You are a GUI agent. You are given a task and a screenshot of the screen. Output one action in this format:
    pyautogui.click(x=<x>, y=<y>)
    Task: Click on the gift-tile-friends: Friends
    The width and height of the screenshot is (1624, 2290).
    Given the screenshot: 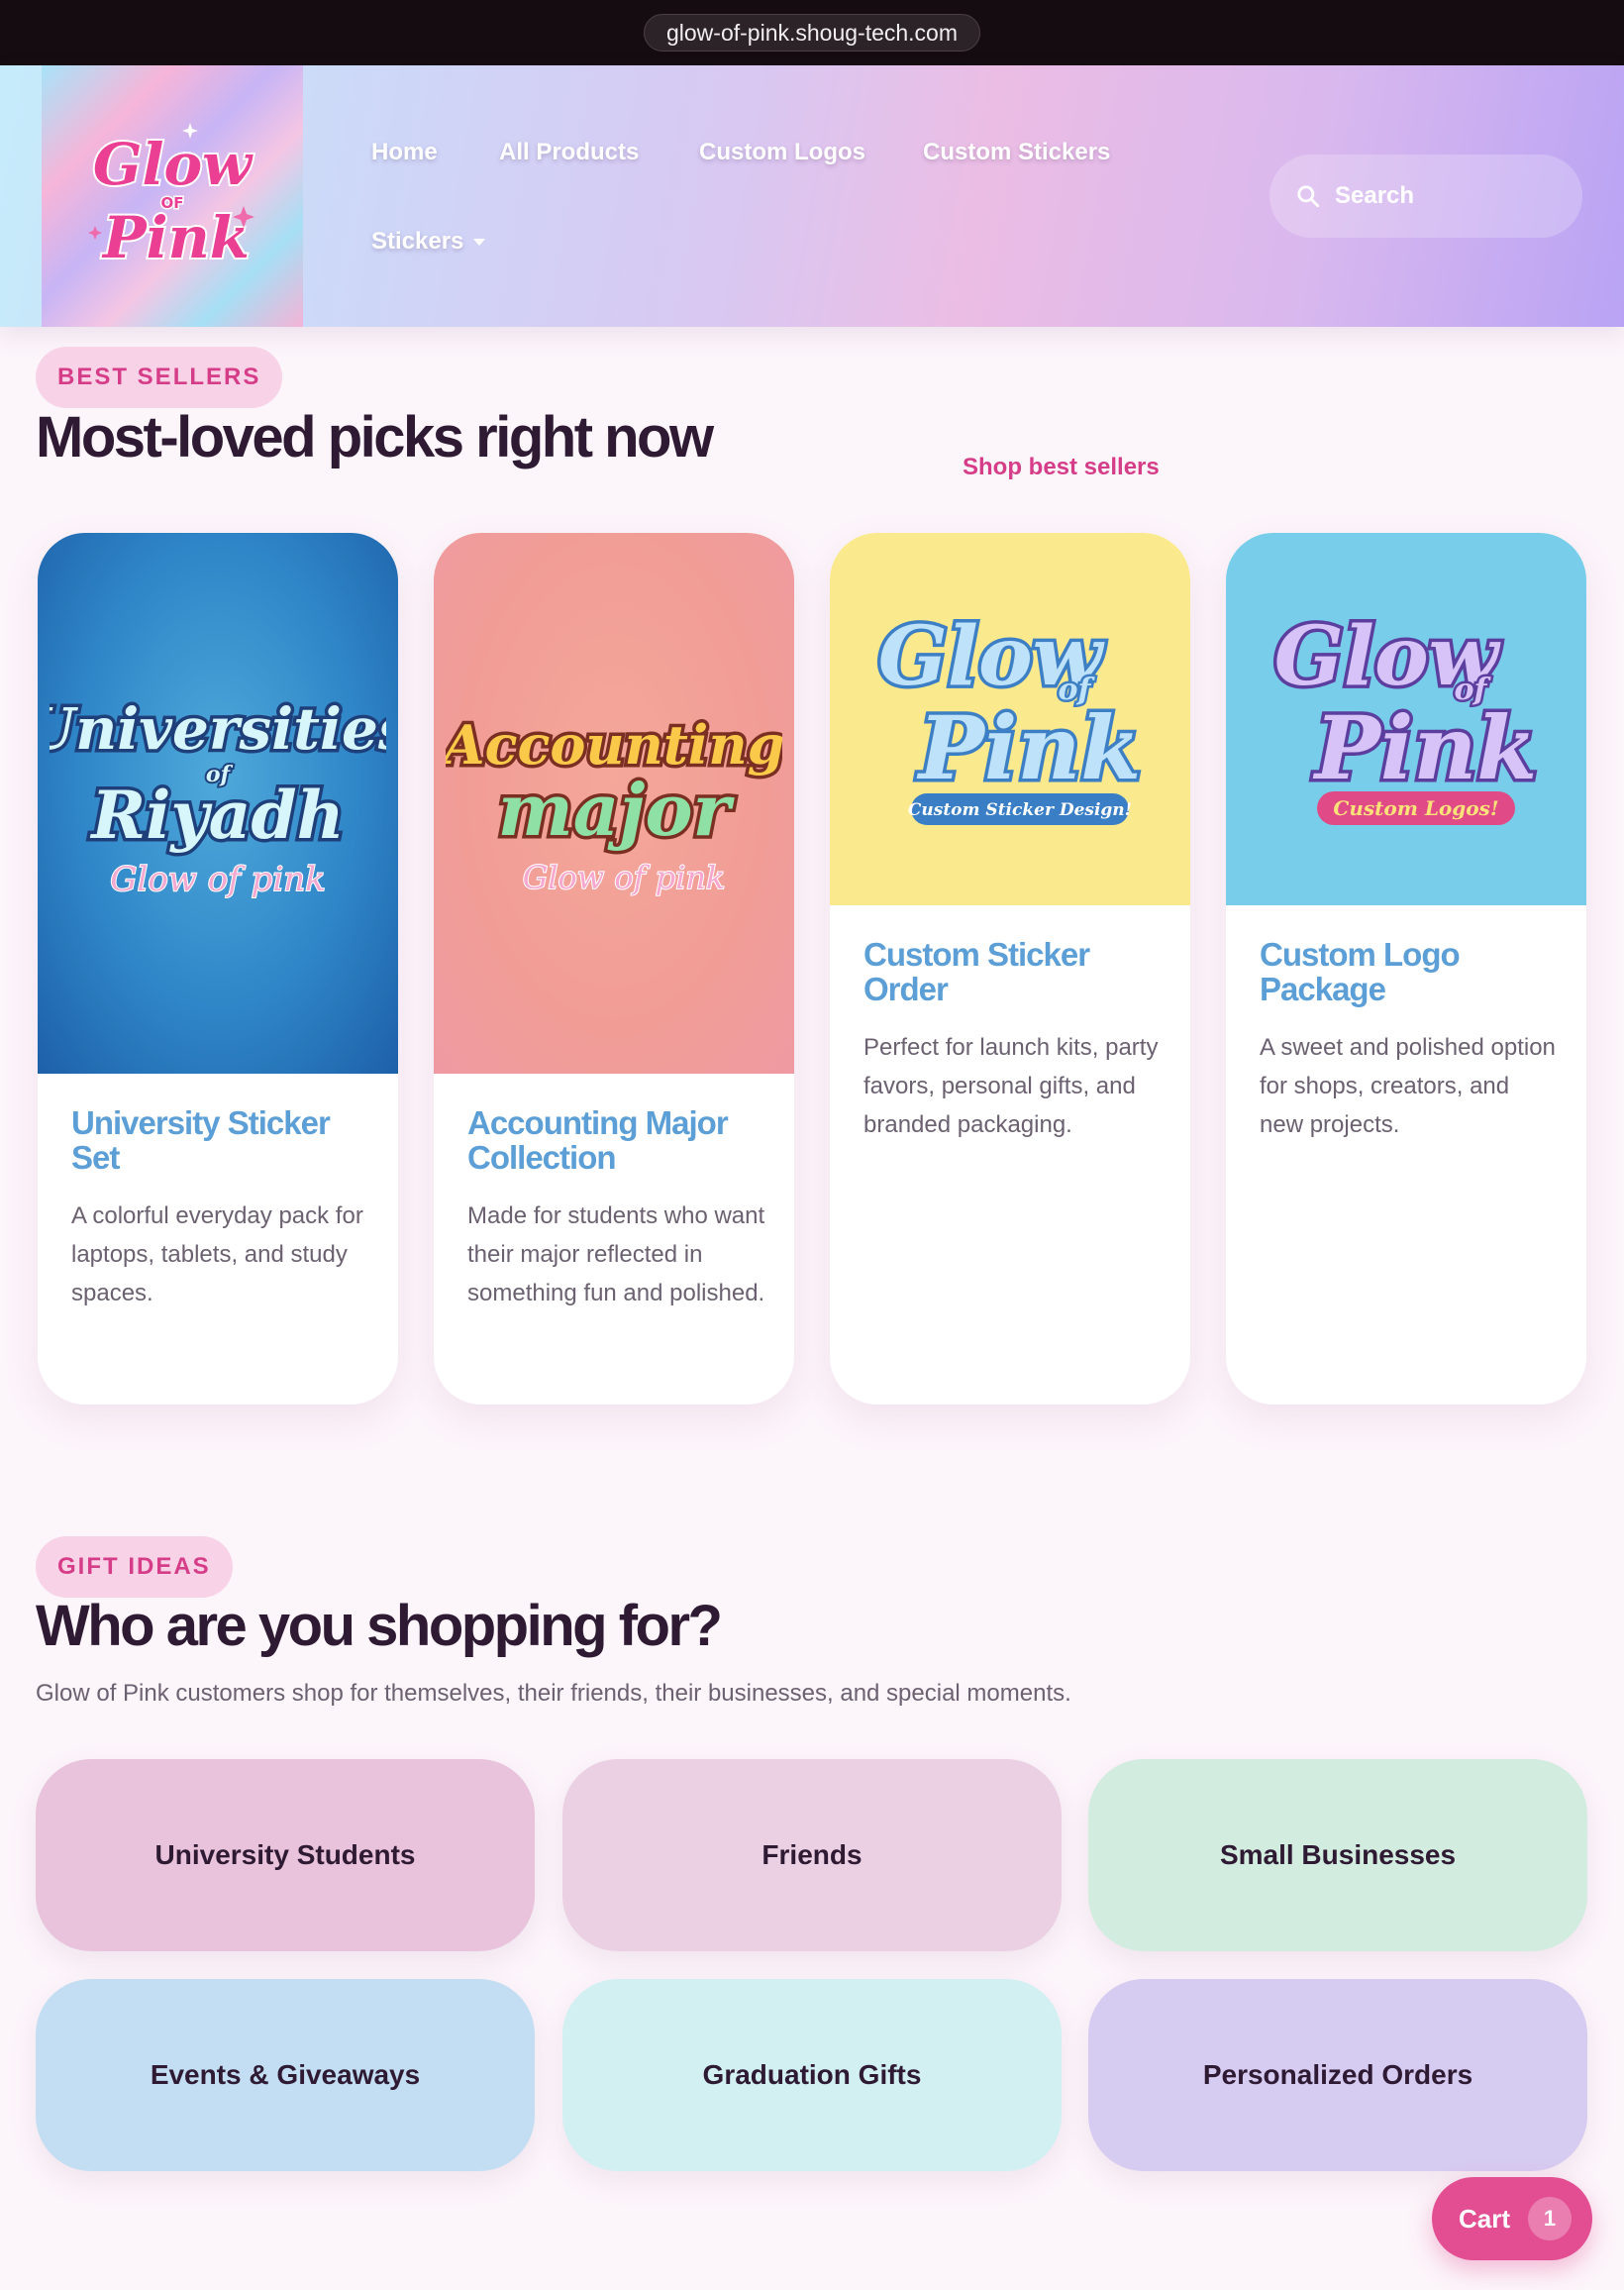 What is the action you would take?
    pyautogui.click(x=812, y=1855)
    